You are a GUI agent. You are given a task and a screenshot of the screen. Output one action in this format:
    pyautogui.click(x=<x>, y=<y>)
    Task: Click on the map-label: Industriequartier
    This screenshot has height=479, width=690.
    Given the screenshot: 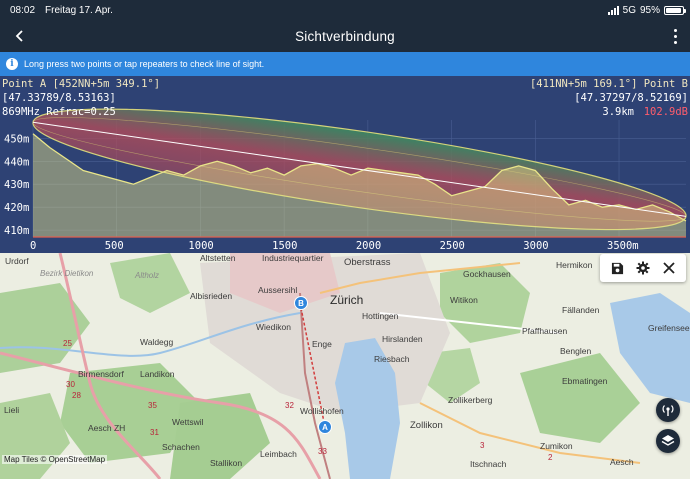 What is the action you would take?
    pyautogui.click(x=293, y=258)
    